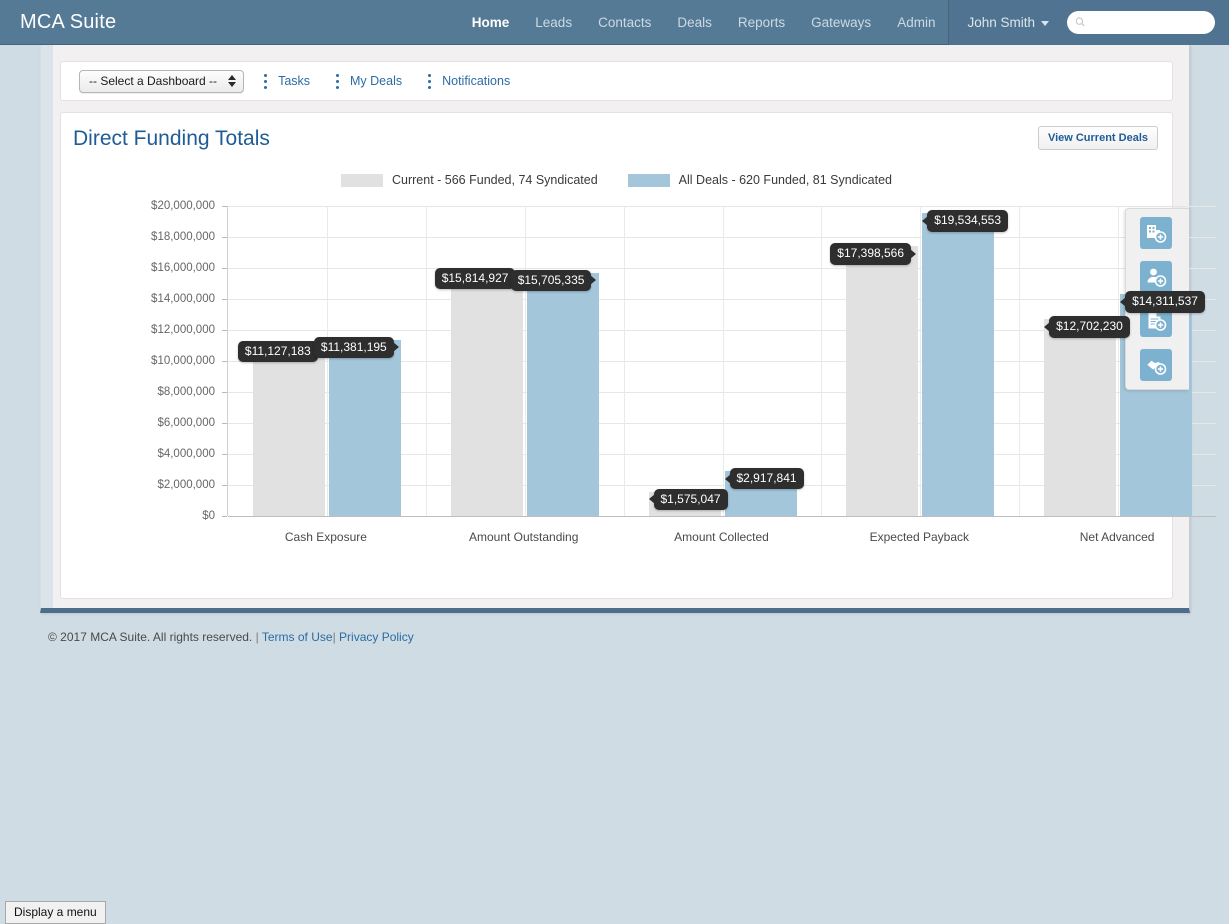  I want to click on x-axis-tick-label: Cash Exposure, so click(325, 537).